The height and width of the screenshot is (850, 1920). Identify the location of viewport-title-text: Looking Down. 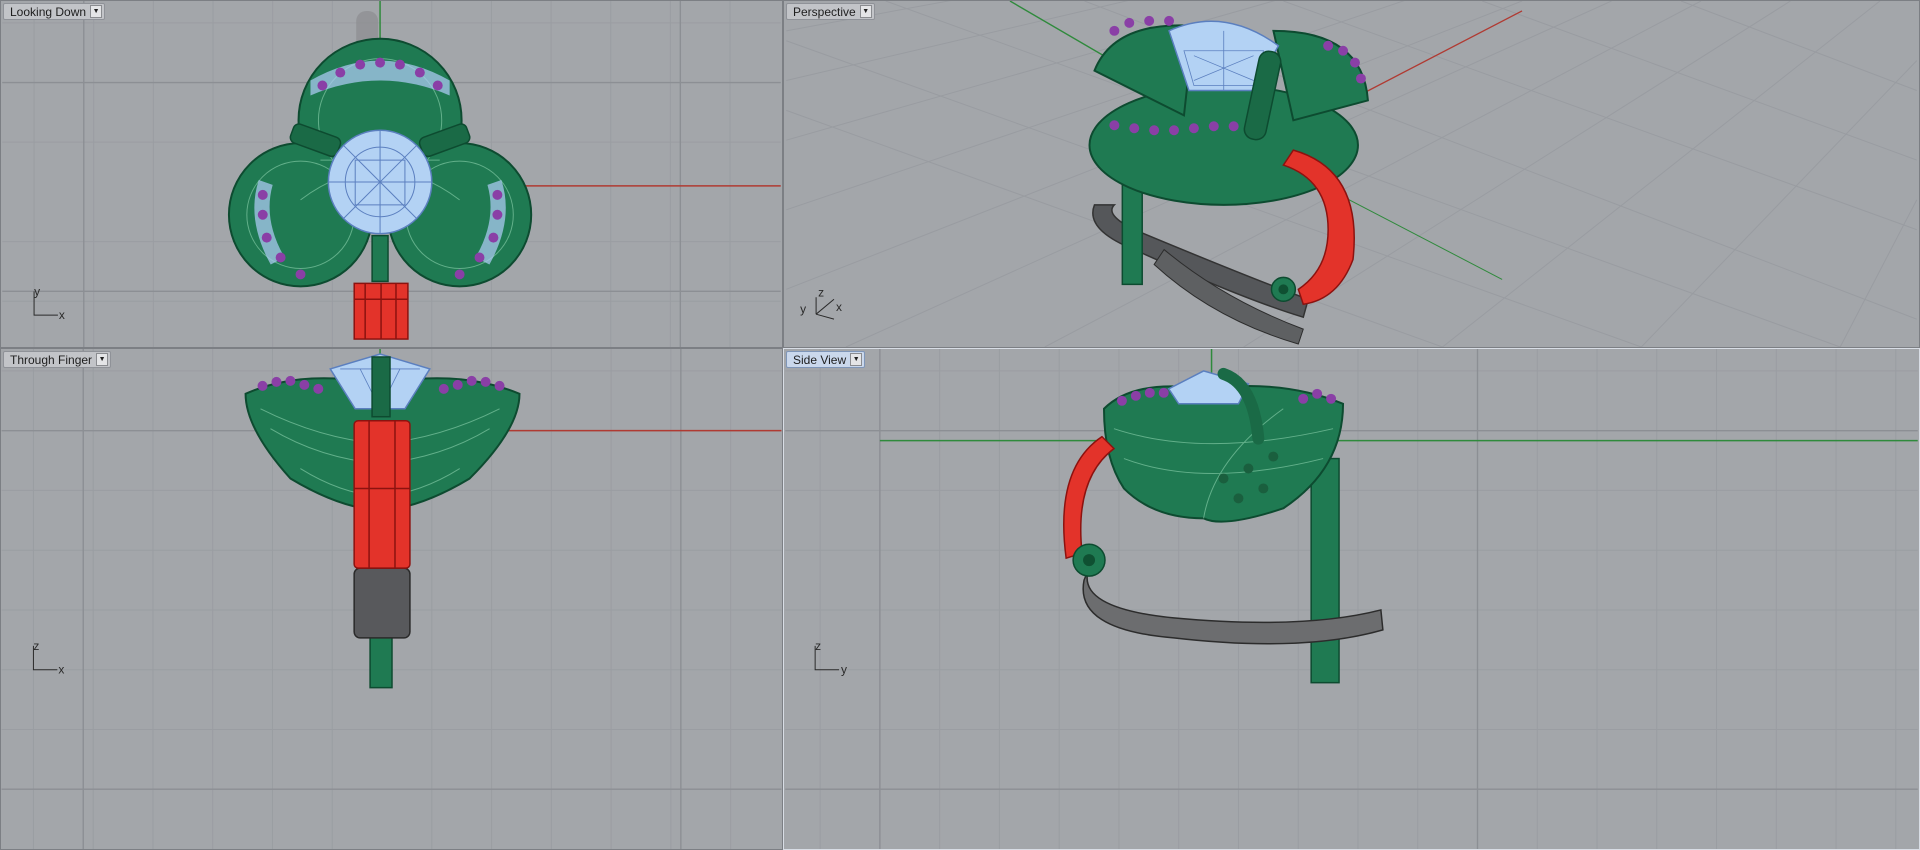
(48, 11).